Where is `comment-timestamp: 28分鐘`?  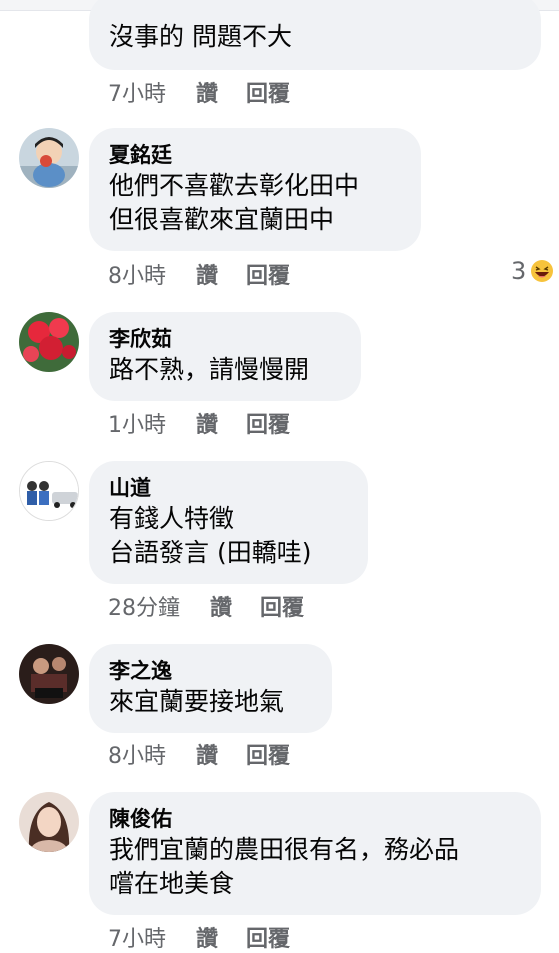 comment-timestamp: 28分鐘 is located at coordinates (144, 606).